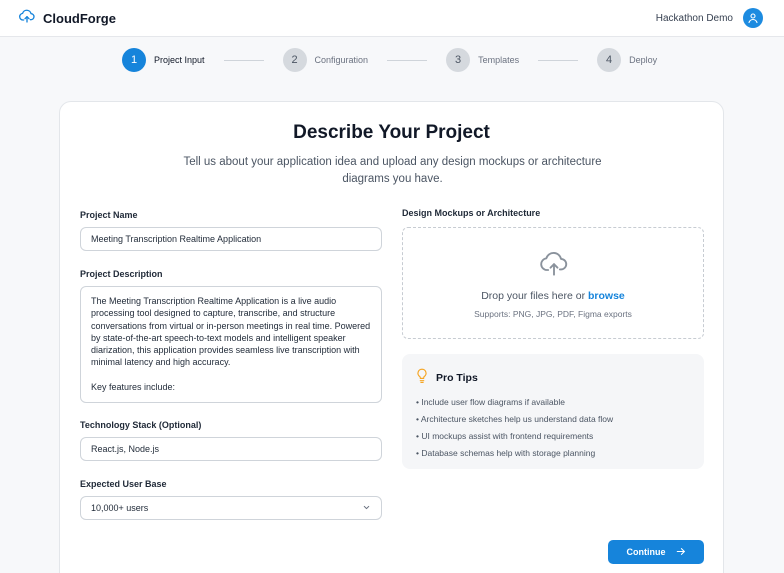 The height and width of the screenshot is (573, 784). Describe the element at coordinates (553, 314) in the screenshot. I see `supported-formats: Supports: PNG, JPG, PDF, Figma exports` at that location.